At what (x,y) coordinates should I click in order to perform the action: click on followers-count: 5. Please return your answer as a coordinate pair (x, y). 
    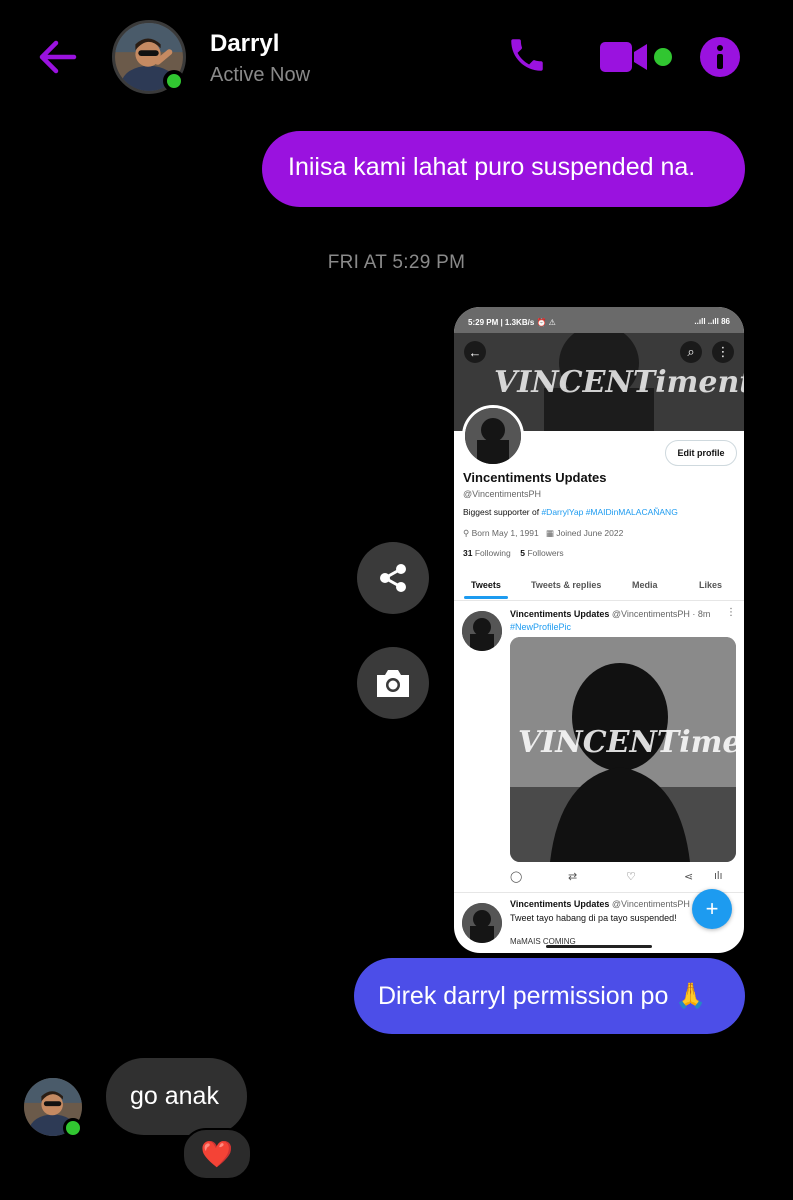
    Looking at the image, I should click on (522, 553).